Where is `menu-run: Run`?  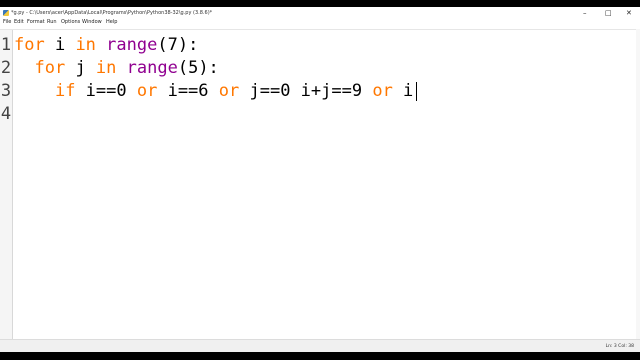 menu-run: Run is located at coordinates (52, 22).